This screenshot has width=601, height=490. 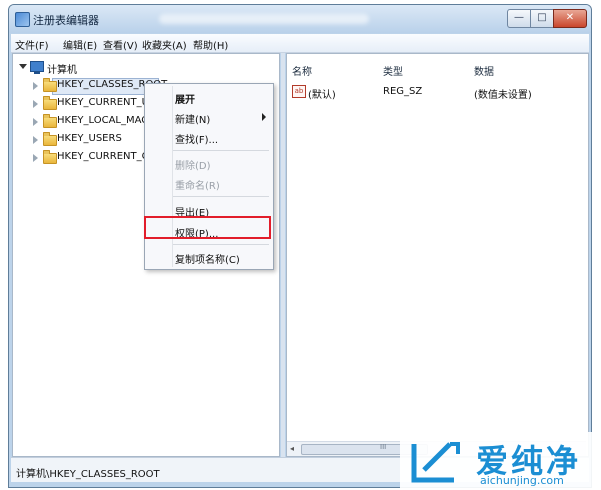 What do you see at coordinates (542, 18) in the screenshot?
I see `maximize-button: □` at bounding box center [542, 18].